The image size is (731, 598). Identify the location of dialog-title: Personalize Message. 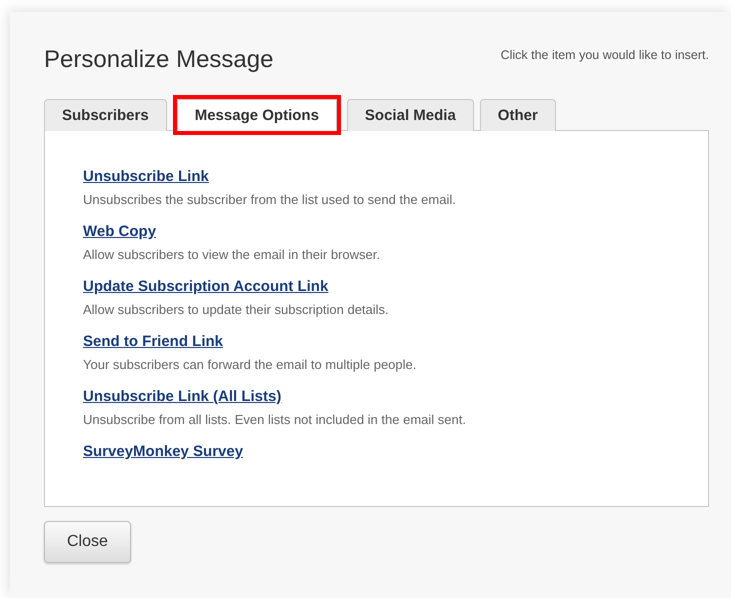
(159, 60).